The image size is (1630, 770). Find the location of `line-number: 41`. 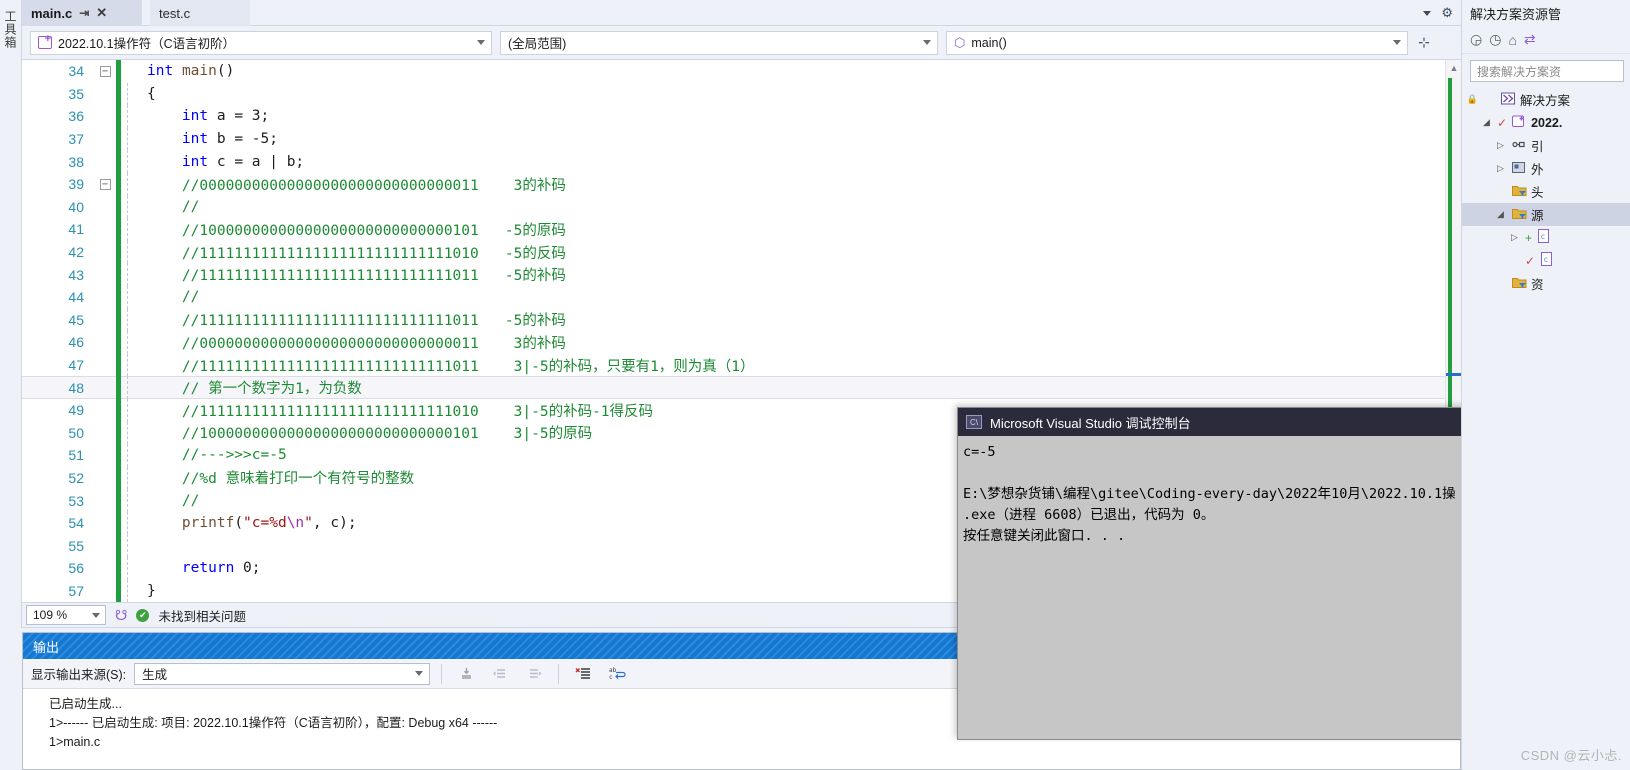

line-number: 41 is located at coordinates (76, 229).